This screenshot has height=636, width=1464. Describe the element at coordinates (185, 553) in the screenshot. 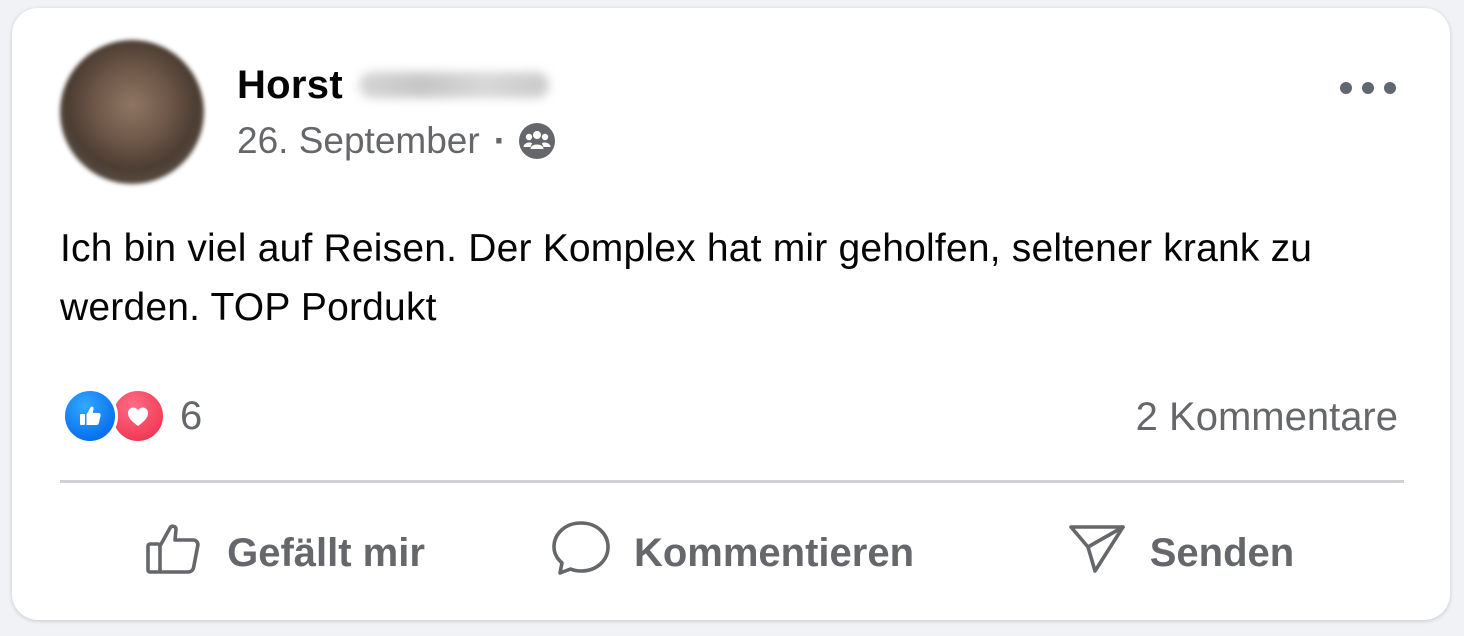

I see `thumbs-up-icon` at that location.